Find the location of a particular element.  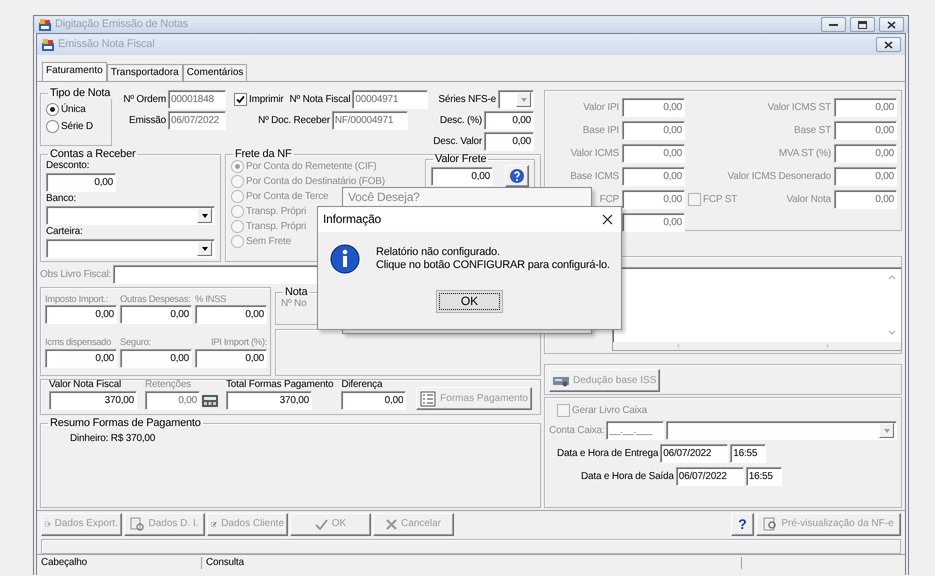

field-label: Diferença is located at coordinates (362, 385).